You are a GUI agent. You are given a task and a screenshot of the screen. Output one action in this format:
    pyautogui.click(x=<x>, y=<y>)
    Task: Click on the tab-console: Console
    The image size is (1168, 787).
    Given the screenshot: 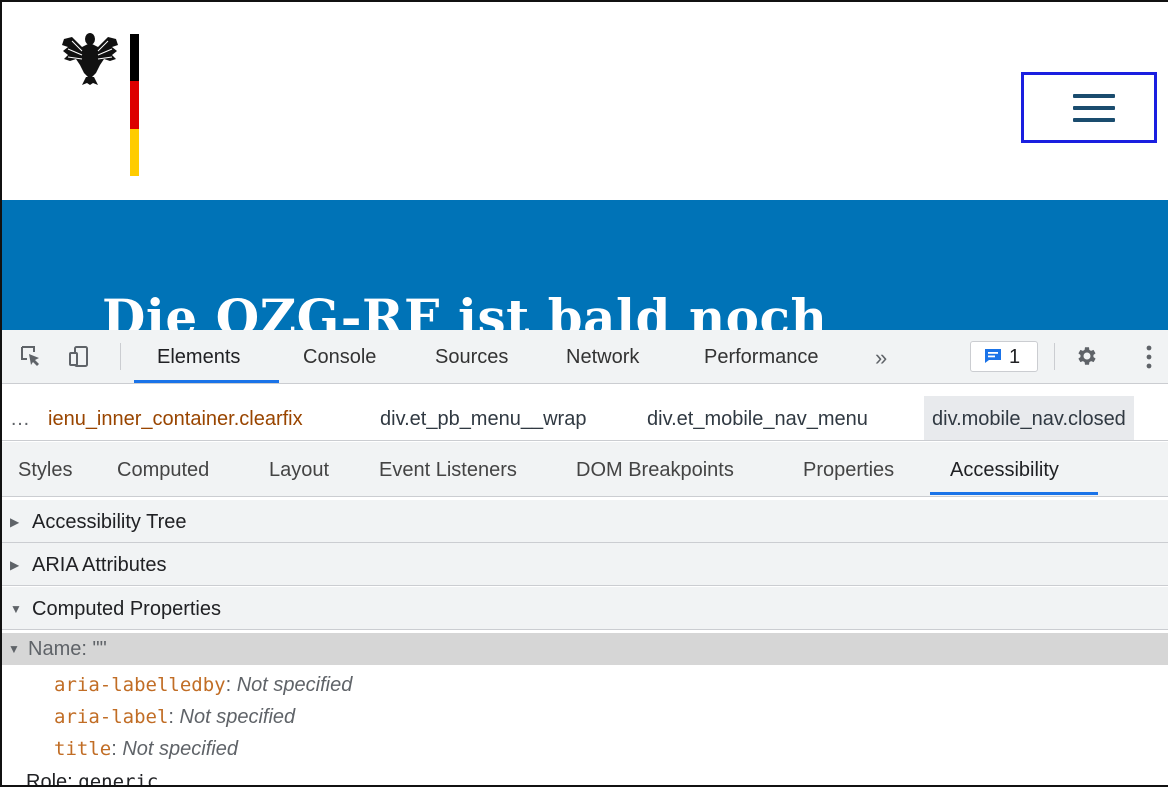 What is the action you would take?
    pyautogui.click(x=339, y=356)
    